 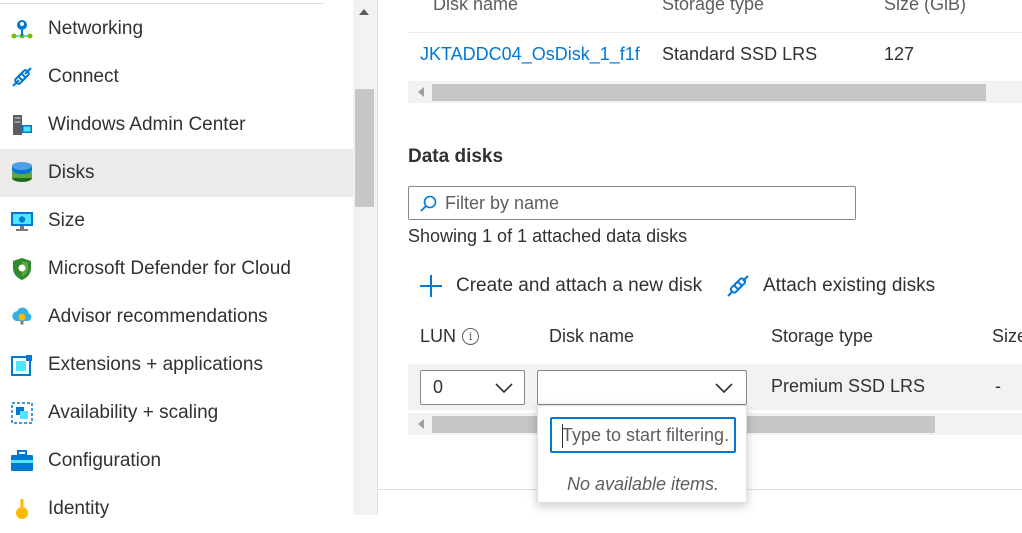 I want to click on lun-header-label: LUN, so click(x=438, y=336).